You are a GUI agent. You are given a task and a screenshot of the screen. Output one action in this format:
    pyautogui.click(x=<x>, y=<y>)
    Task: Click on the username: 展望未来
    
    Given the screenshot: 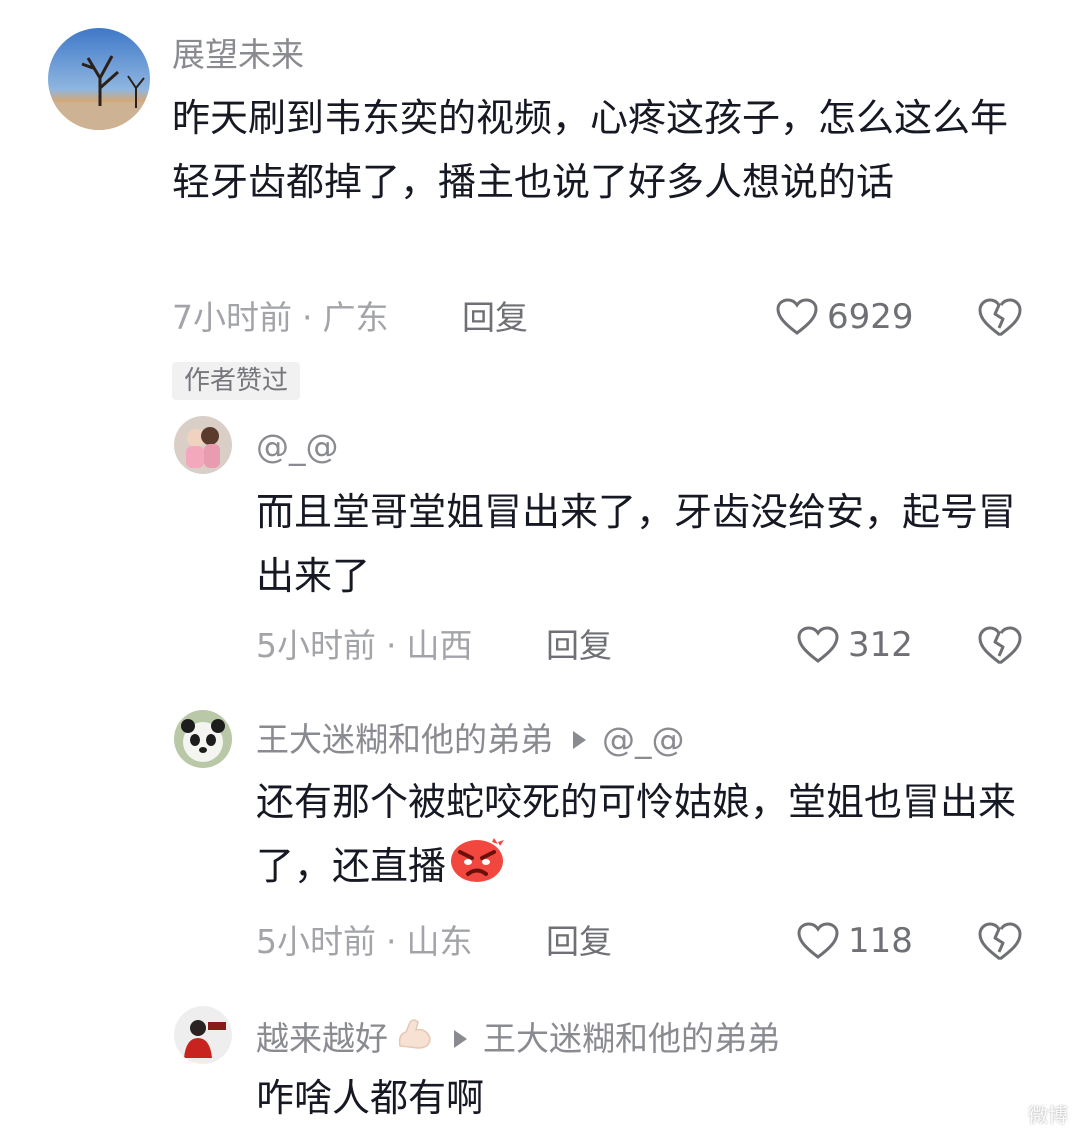 What is the action you would take?
    pyautogui.click(x=238, y=55)
    